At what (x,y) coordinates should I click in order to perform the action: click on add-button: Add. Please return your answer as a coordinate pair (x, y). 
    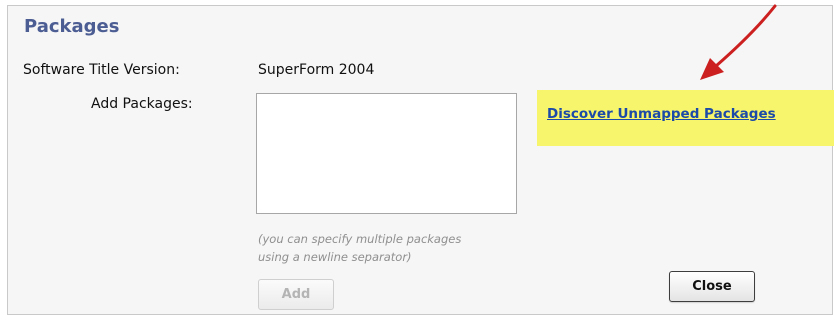
    Looking at the image, I should click on (296, 294).